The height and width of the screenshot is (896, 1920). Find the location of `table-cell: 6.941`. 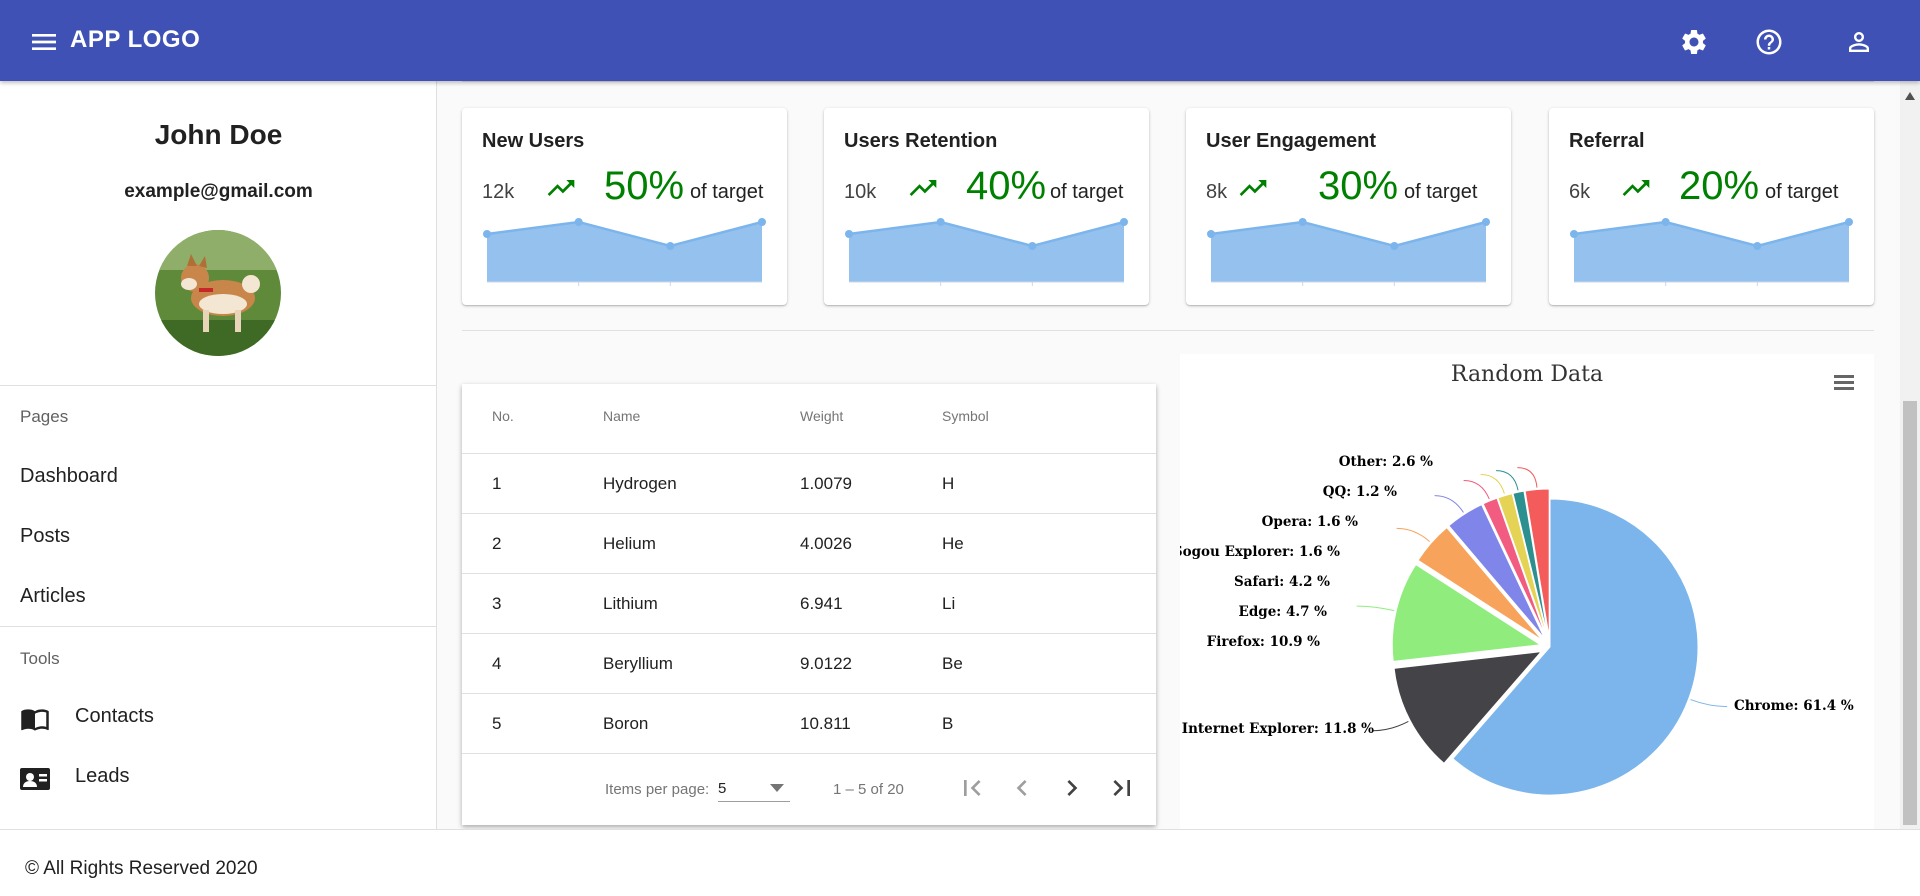

table-cell: 6.941 is located at coordinates (821, 603).